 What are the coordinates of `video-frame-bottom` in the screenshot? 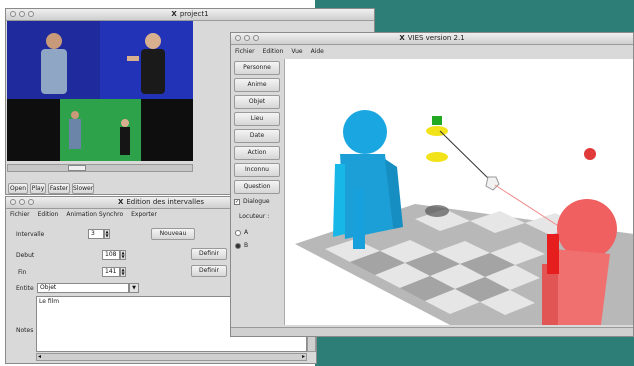 It's located at (100, 130).